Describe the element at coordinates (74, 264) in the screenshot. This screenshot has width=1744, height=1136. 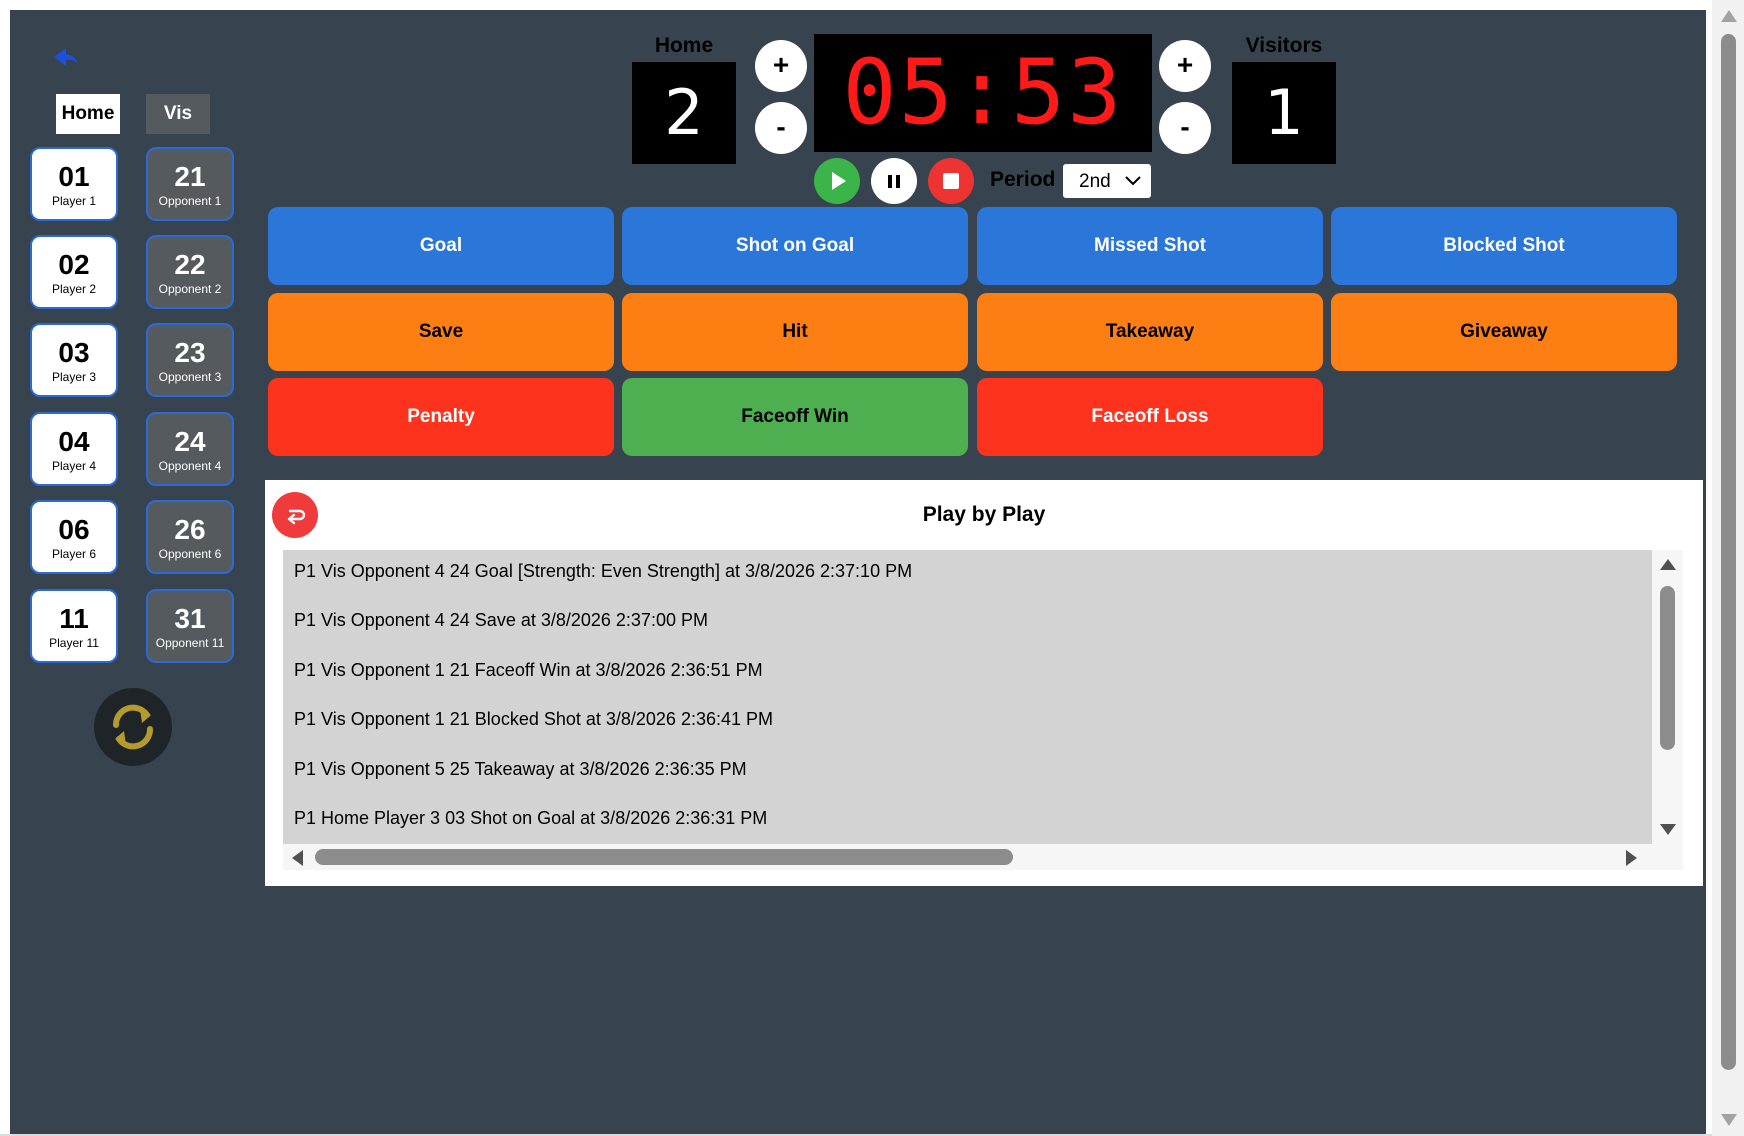
I see `player-number: 02` at that location.